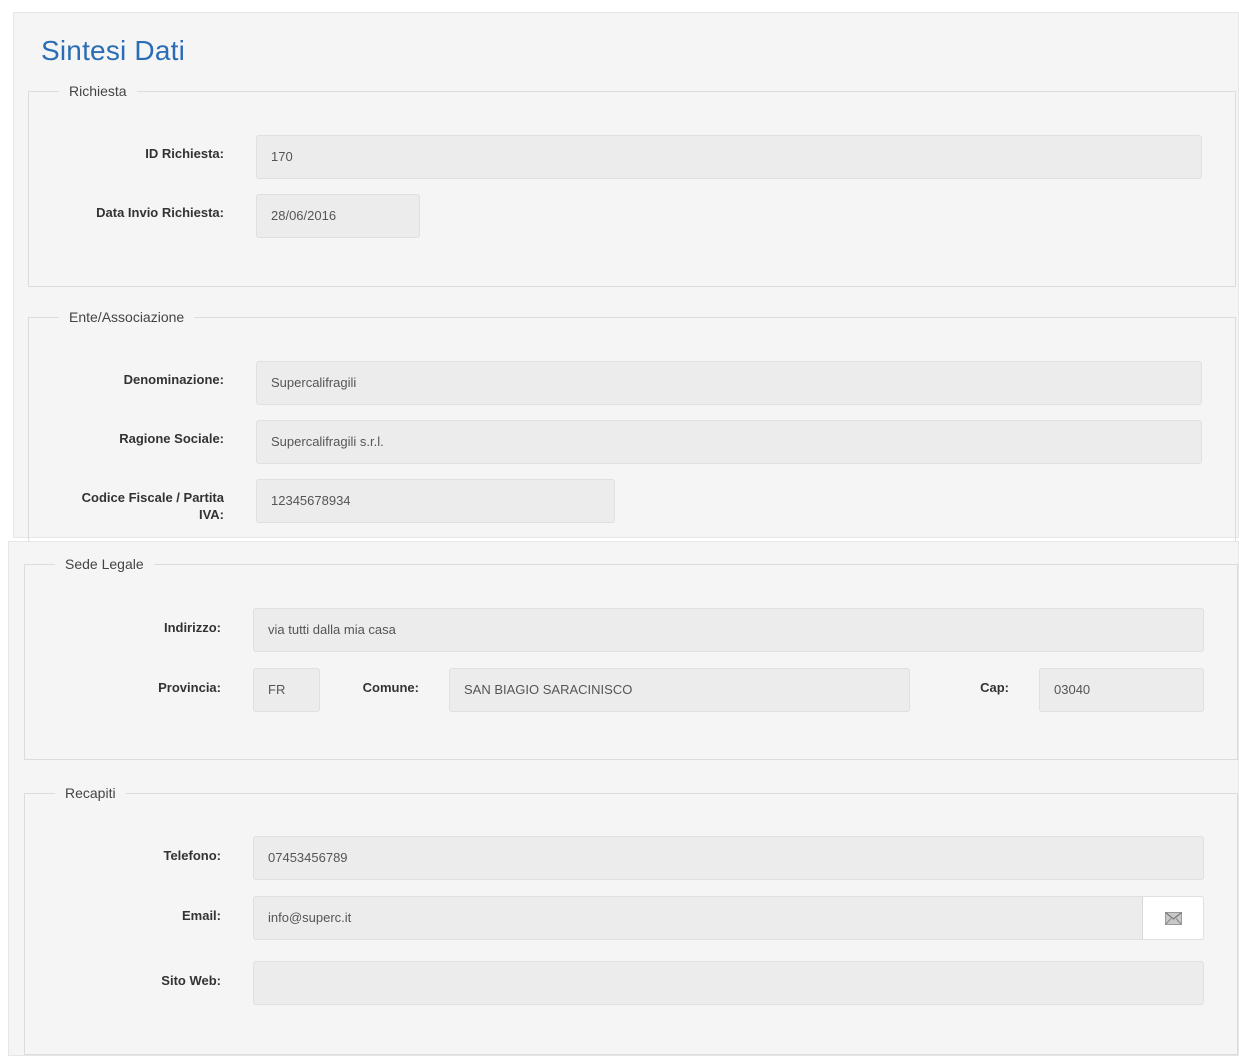 The image size is (1239, 1056). Describe the element at coordinates (127, 317) in the screenshot. I see `ente-legend: Ente/Associazione` at that location.